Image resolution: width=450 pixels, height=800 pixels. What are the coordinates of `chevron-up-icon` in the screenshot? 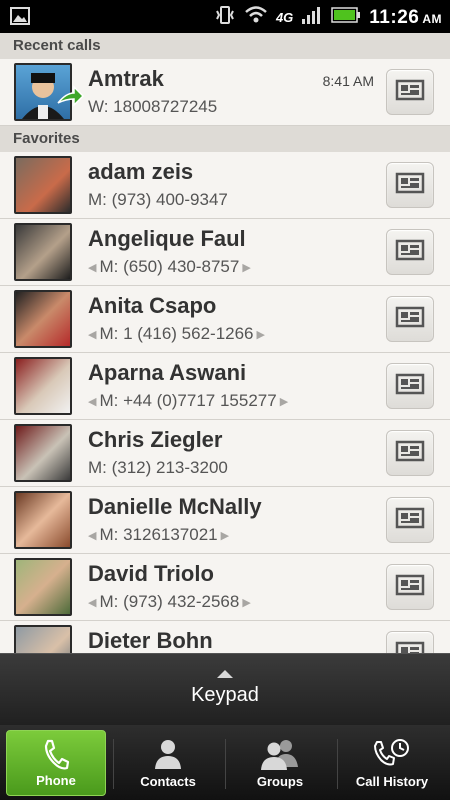 It's located at (225, 674).